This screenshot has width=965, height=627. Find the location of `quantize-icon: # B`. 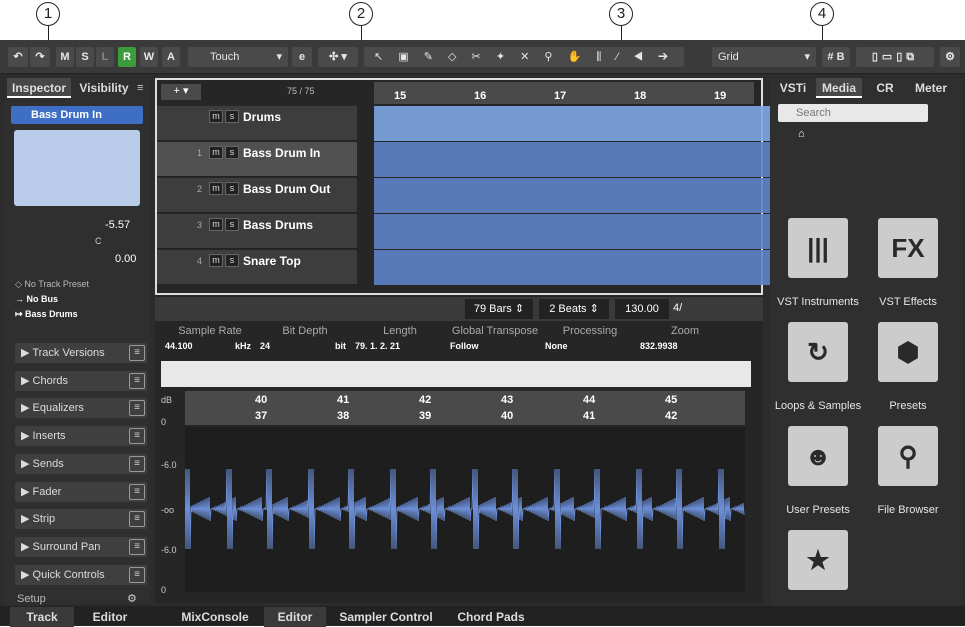

quantize-icon: # B is located at coordinates (836, 57).